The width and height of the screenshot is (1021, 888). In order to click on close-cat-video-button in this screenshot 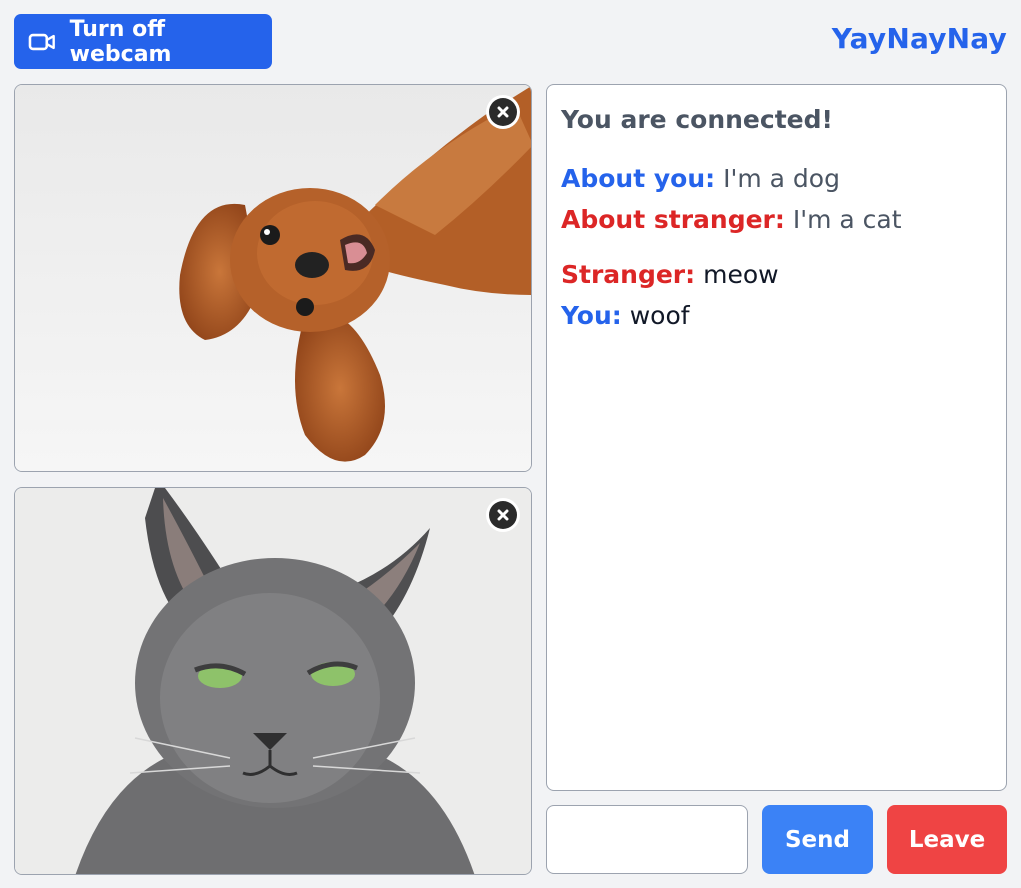, I will do `click(503, 515)`.